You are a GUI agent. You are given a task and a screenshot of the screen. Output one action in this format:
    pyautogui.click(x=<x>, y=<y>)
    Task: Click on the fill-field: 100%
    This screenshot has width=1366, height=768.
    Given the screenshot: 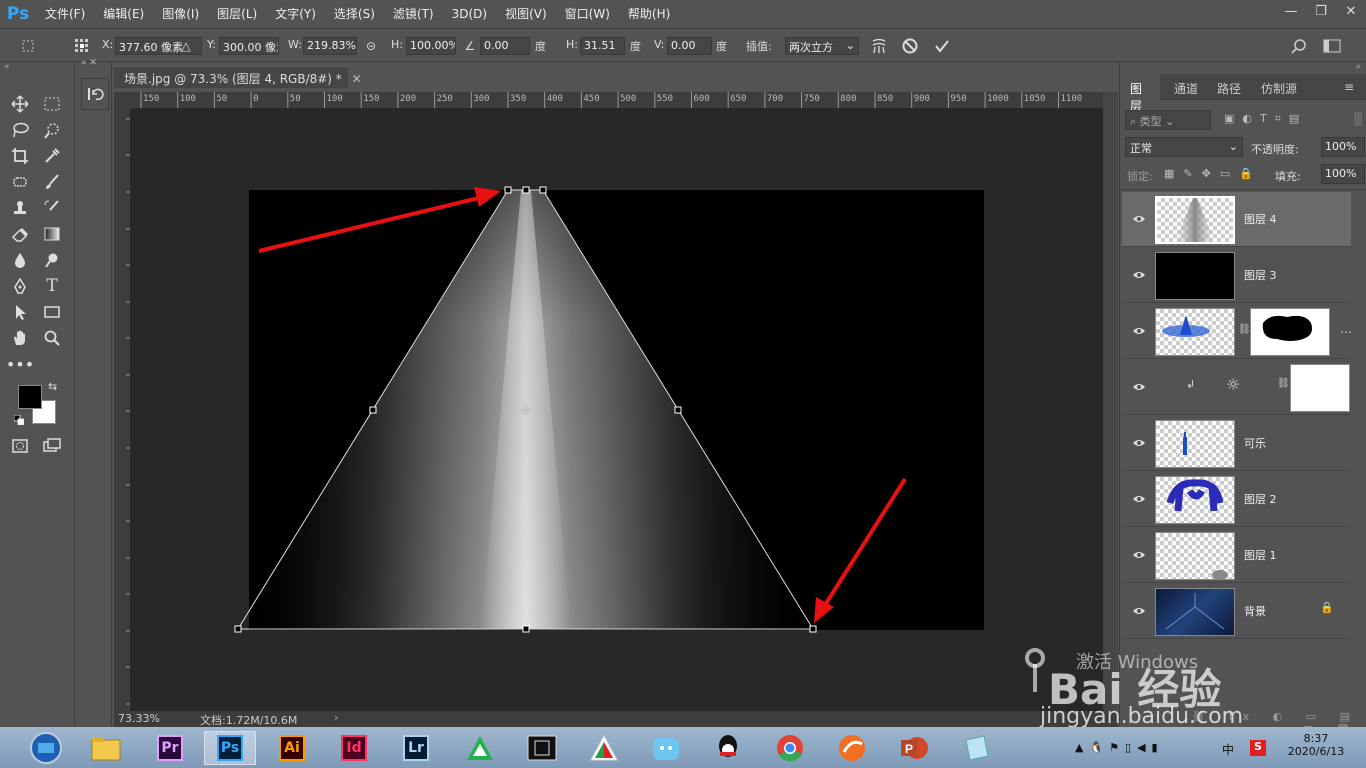 What is the action you would take?
    pyautogui.click(x=1343, y=174)
    